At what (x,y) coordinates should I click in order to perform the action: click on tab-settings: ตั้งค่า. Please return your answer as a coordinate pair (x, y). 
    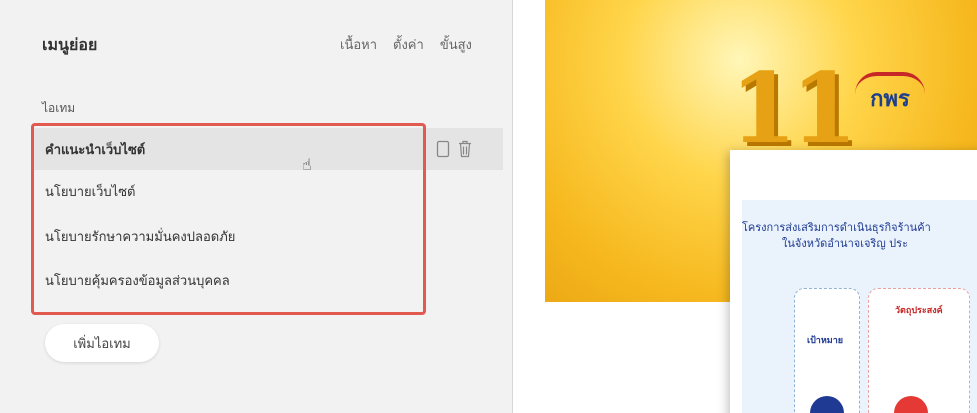
    Looking at the image, I should click on (408, 44).